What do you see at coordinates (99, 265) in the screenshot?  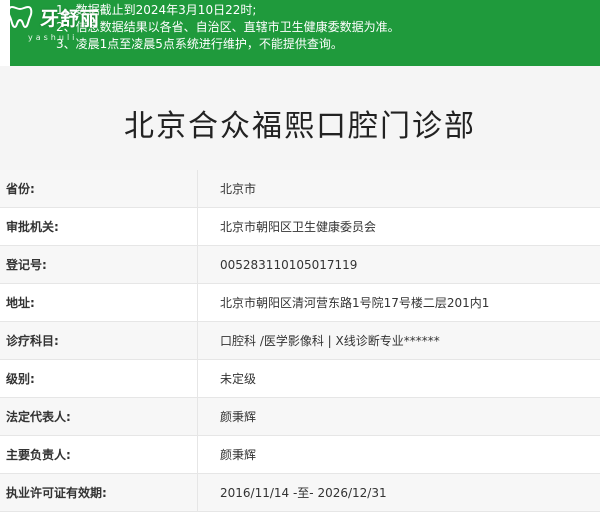 I see `row-label: 登记号:` at bounding box center [99, 265].